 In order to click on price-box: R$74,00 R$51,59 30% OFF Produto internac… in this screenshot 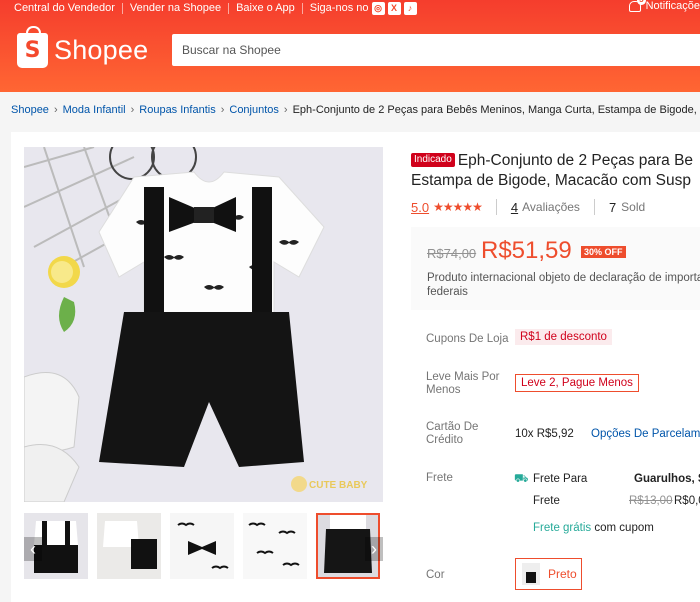, I will do `click(555, 268)`.